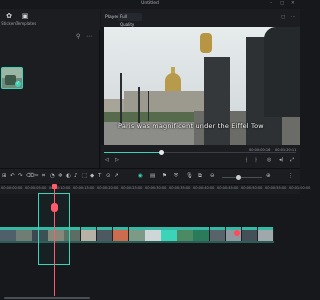 Image resolution: width=320 pixels, height=300 pixels. Describe the element at coordinates (20, 176) in the screenshot. I see `redo-icon: ↷` at that location.